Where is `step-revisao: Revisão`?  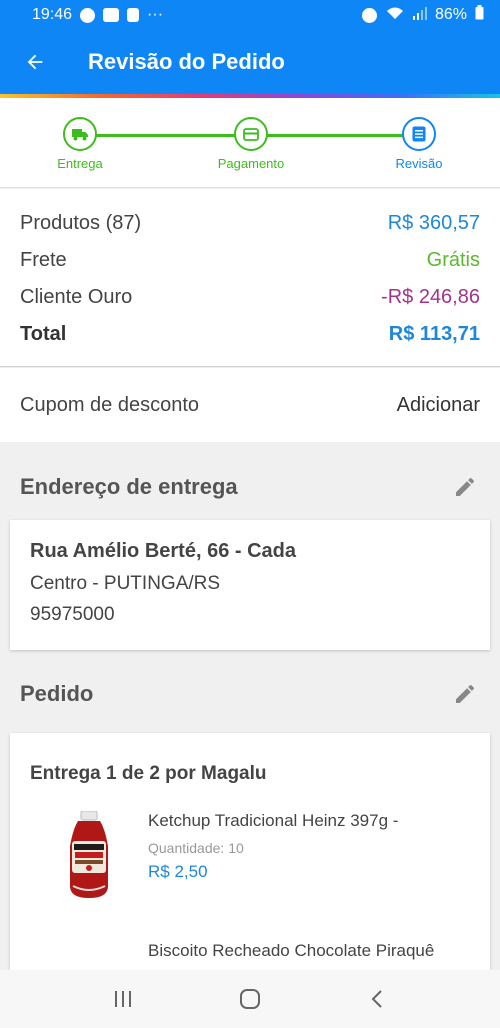 step-revisao: Revisão is located at coordinates (419, 144).